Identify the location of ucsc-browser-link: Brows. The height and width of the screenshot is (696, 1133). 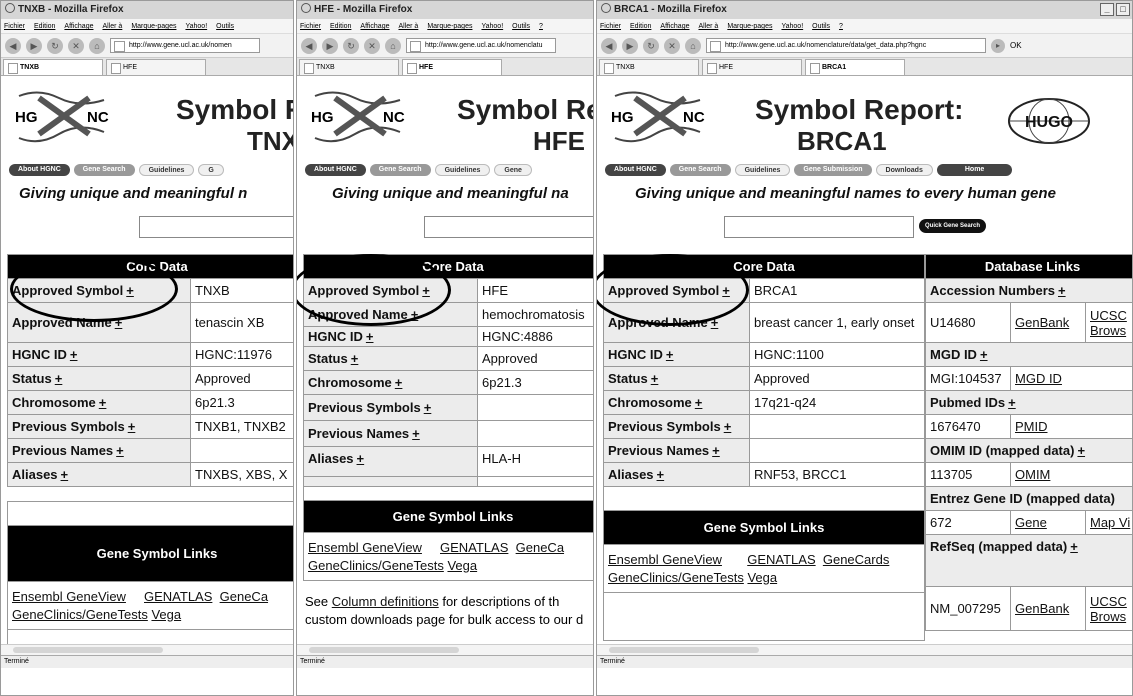
(1108, 330).